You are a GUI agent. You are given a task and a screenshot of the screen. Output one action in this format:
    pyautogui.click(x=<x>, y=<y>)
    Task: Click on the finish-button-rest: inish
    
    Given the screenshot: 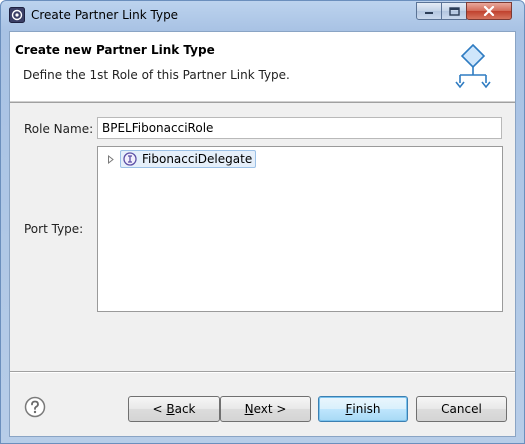 What is the action you would take?
    pyautogui.click(x=366, y=409)
    